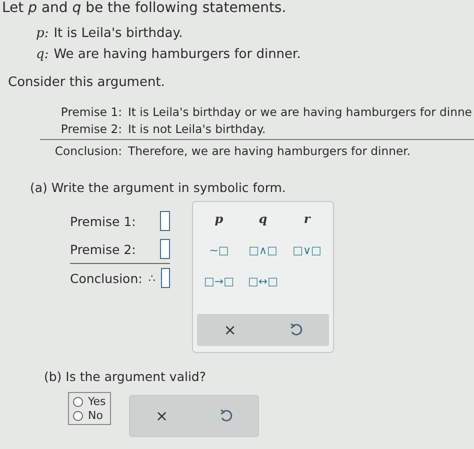 The image size is (474, 449). Describe the element at coordinates (158, 187) in the screenshot. I see `part-a-prompt: (a) Write the argument in symbolic form.` at that location.